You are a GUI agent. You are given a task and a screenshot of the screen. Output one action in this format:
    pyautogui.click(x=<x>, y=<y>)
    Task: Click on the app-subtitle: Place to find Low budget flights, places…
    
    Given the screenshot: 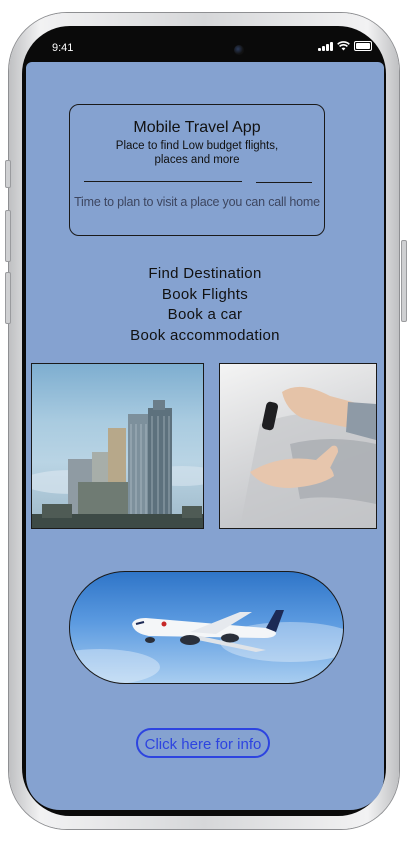 What is the action you would take?
    pyautogui.click(x=197, y=153)
    